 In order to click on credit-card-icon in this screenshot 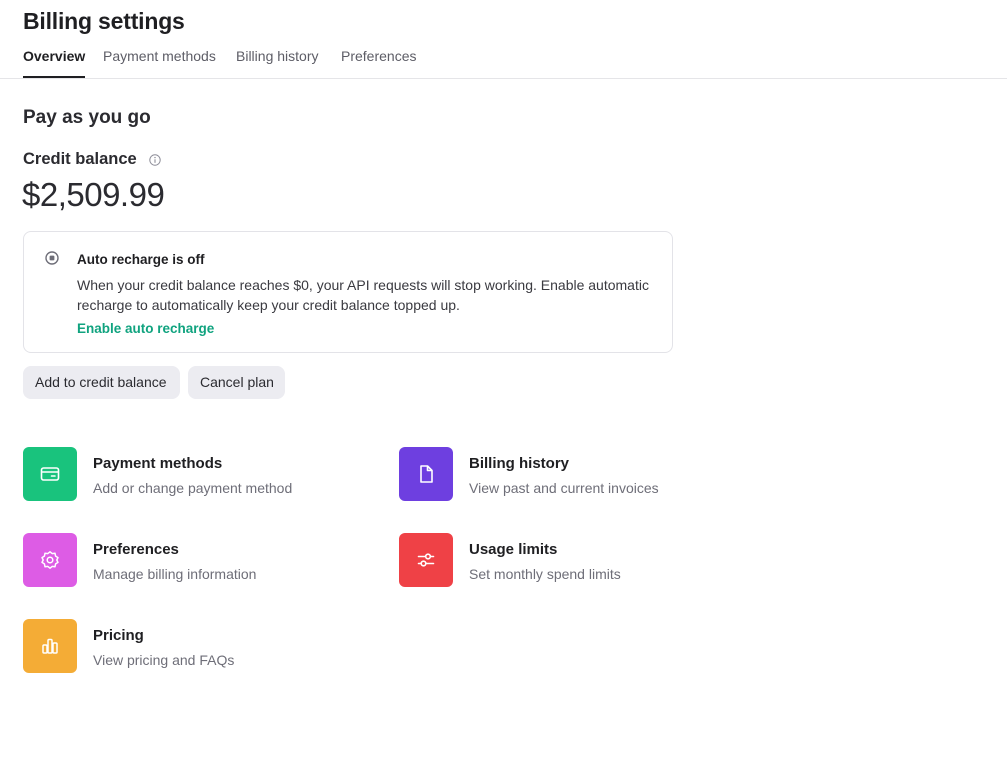, I will do `click(50, 474)`.